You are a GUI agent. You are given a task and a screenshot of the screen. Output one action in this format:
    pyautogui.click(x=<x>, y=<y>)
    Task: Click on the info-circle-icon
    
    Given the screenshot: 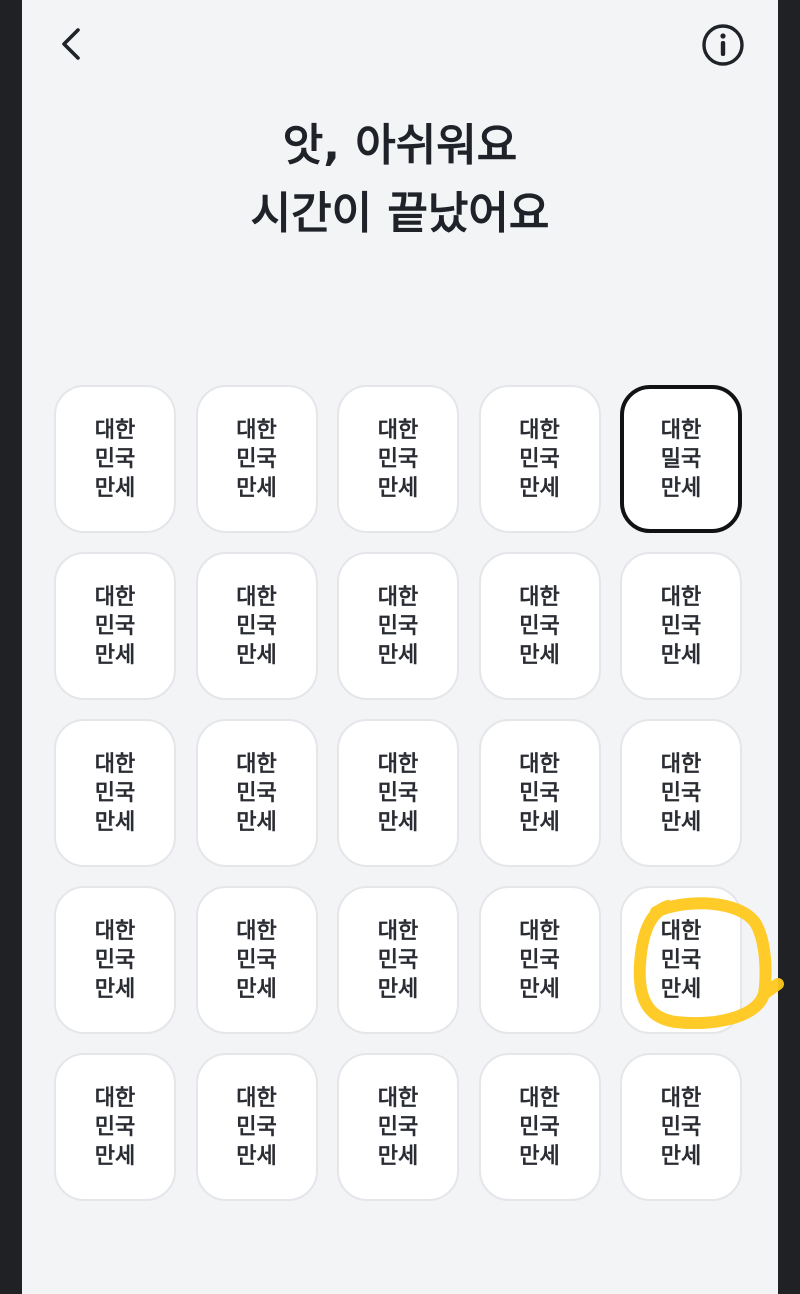 What is the action you would take?
    pyautogui.click(x=723, y=45)
    